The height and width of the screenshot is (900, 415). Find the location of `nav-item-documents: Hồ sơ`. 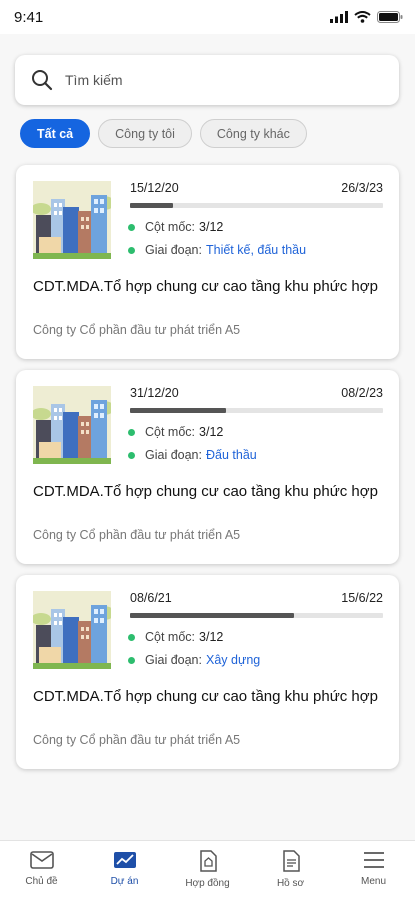

nav-item-documents: Hồ sơ is located at coordinates (290, 870).